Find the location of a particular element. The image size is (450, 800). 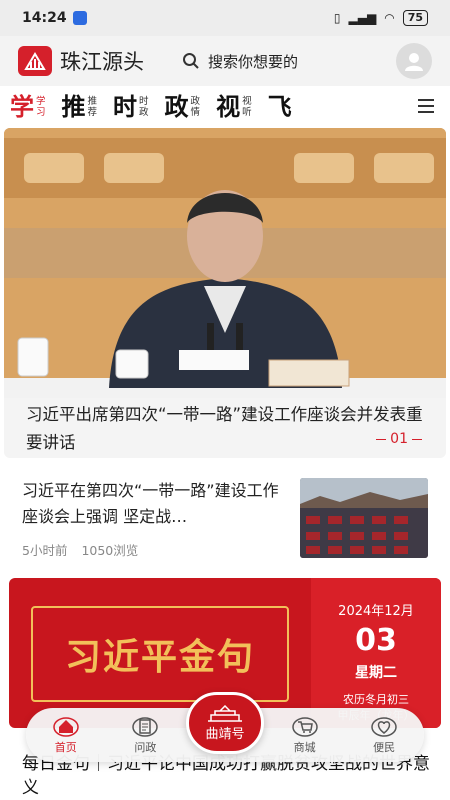

user-icon is located at coordinates (414, 62).